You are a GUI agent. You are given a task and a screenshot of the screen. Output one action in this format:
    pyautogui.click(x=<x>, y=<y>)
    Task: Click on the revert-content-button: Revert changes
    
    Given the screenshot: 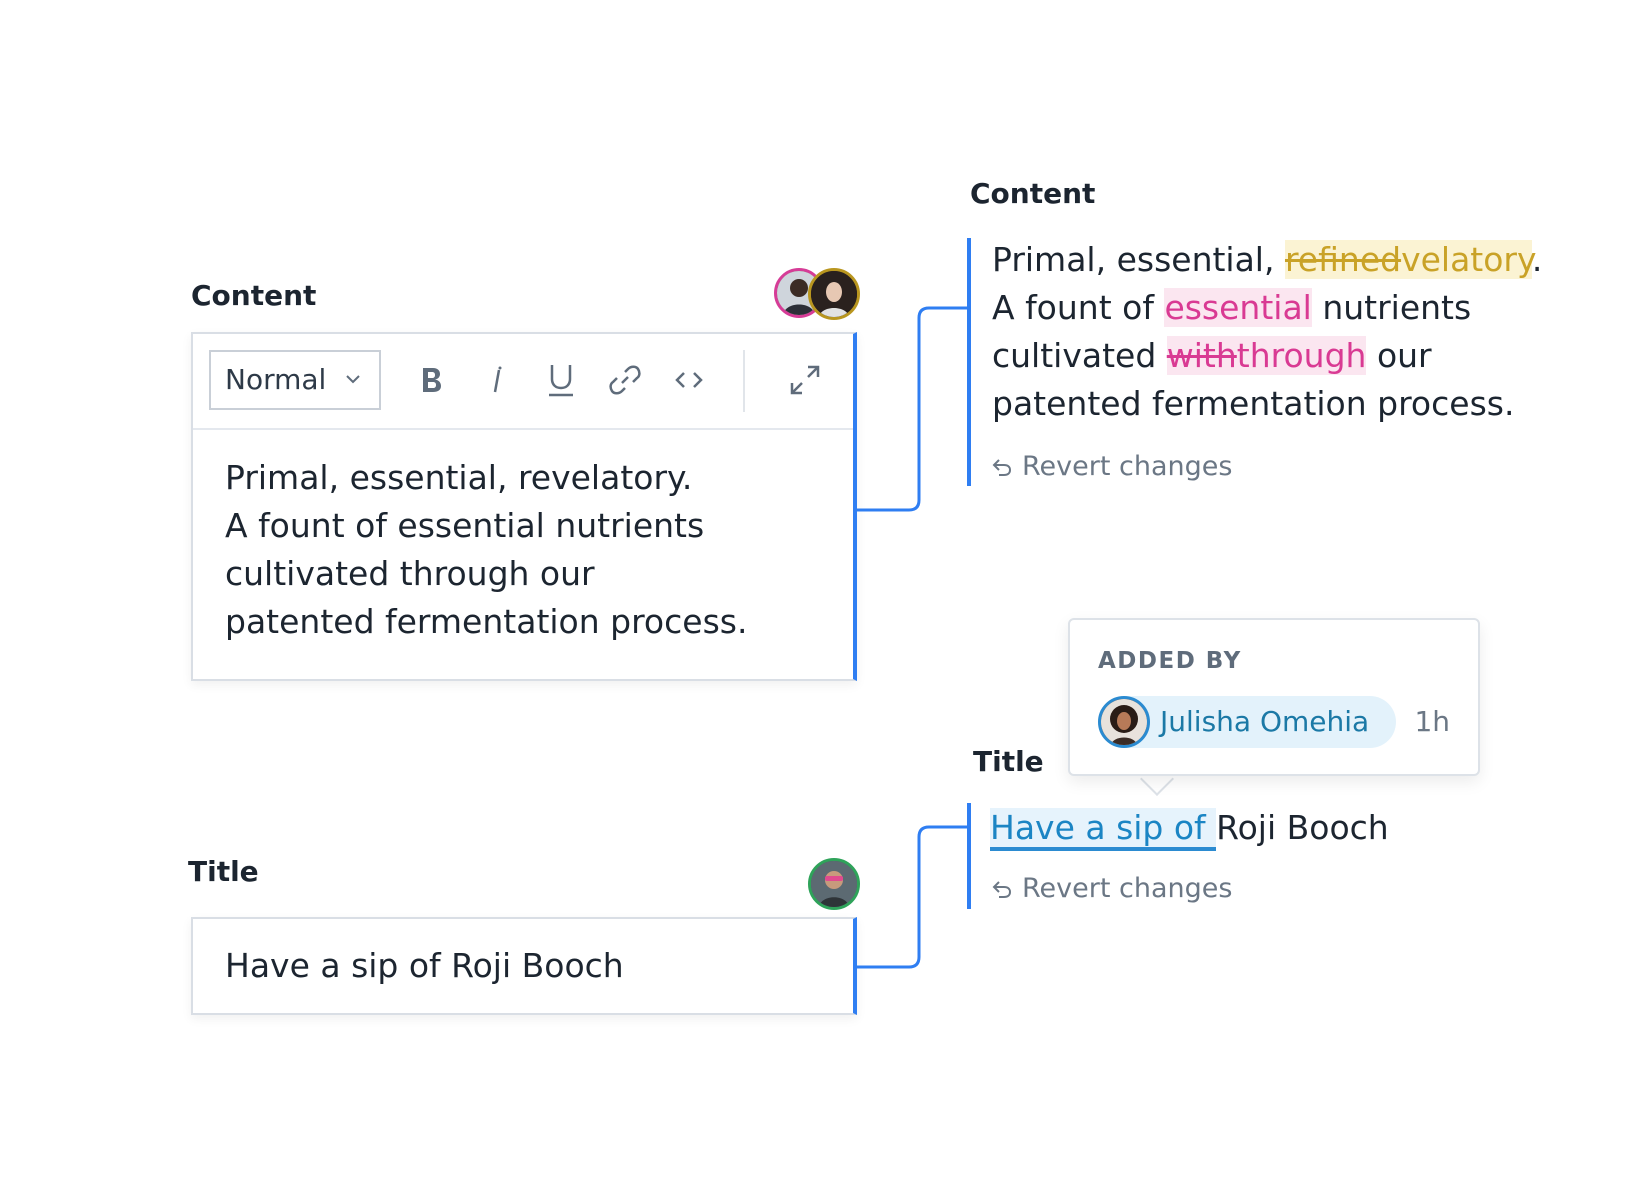 What is the action you would take?
    pyautogui.click(x=1111, y=466)
    